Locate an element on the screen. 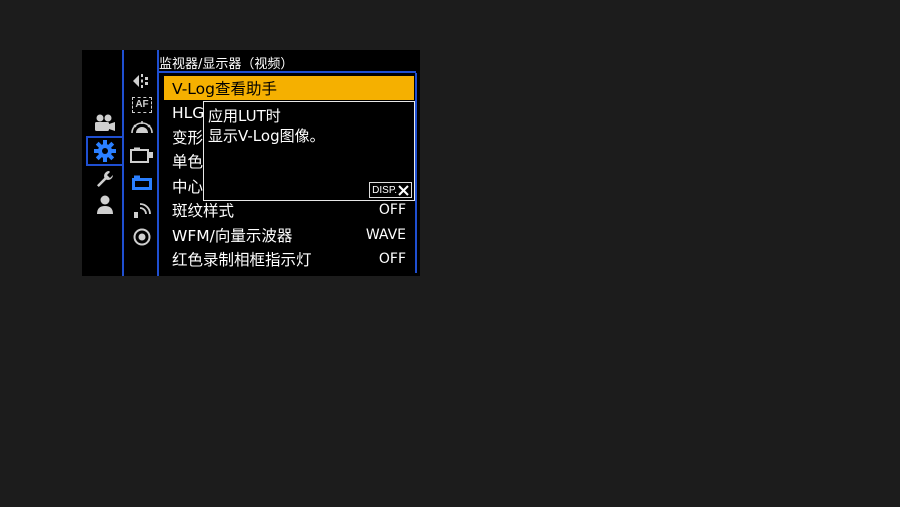 The image size is (900, 507). camera-outline-icon is located at coordinates (142, 155).